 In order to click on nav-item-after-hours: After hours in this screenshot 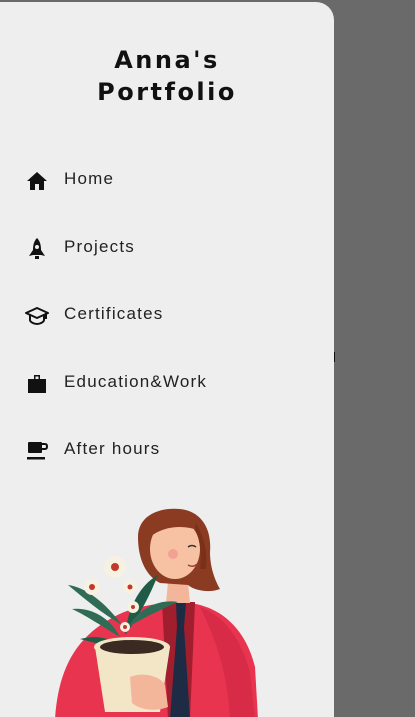, I will do `click(167, 464)`.